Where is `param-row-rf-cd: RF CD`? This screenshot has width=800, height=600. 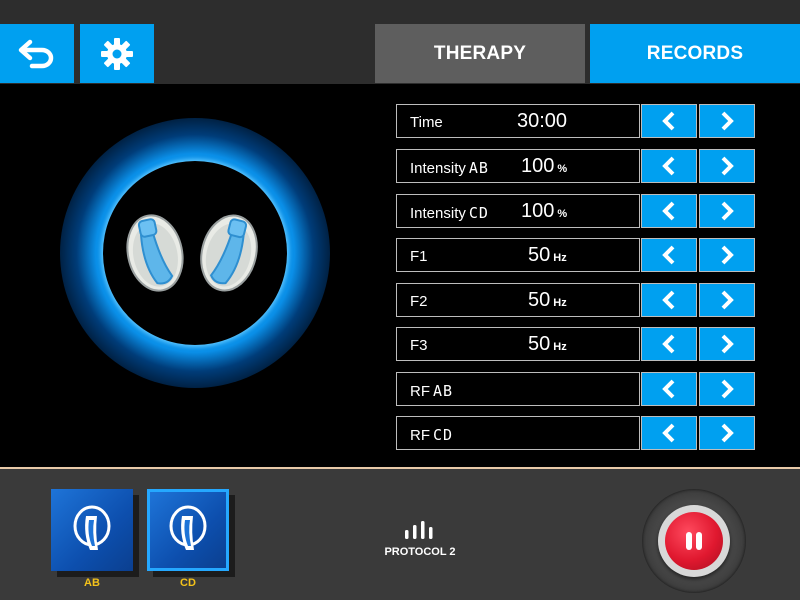
param-row-rf-cd: RF CD is located at coordinates (575, 433).